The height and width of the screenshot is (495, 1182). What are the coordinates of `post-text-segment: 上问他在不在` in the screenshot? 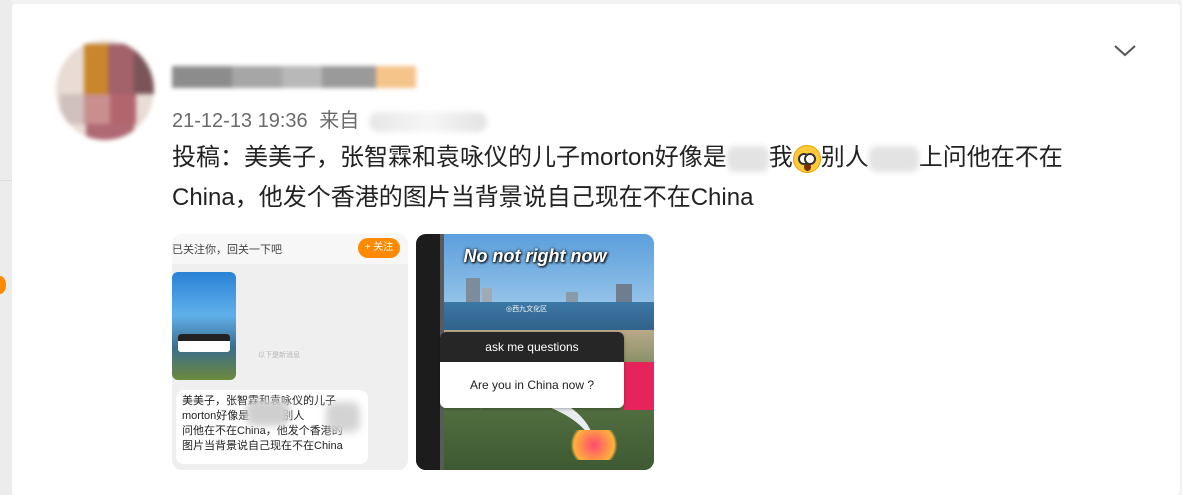 It's located at (990, 157).